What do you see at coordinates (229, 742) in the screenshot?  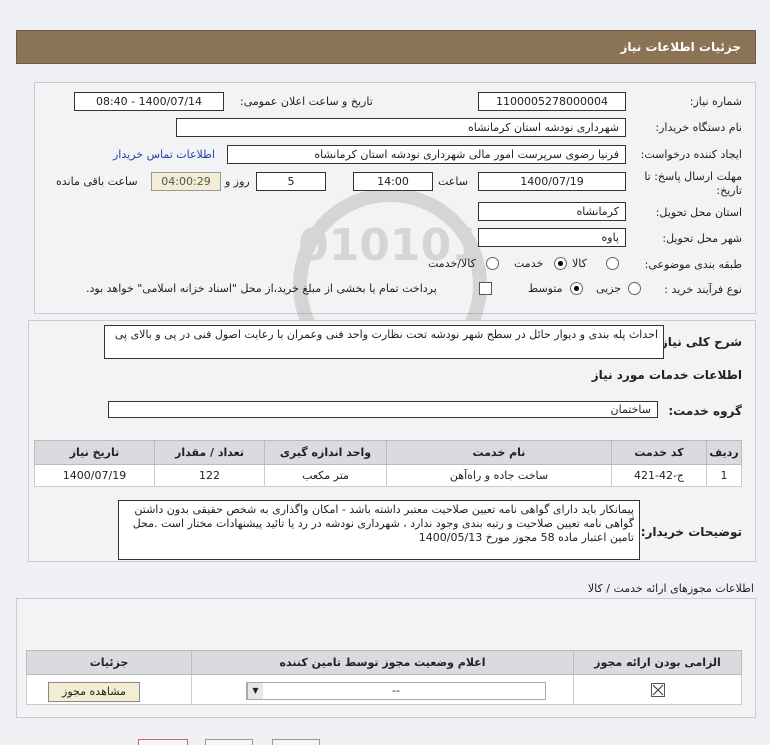 I see `bottom-button-mid1` at bounding box center [229, 742].